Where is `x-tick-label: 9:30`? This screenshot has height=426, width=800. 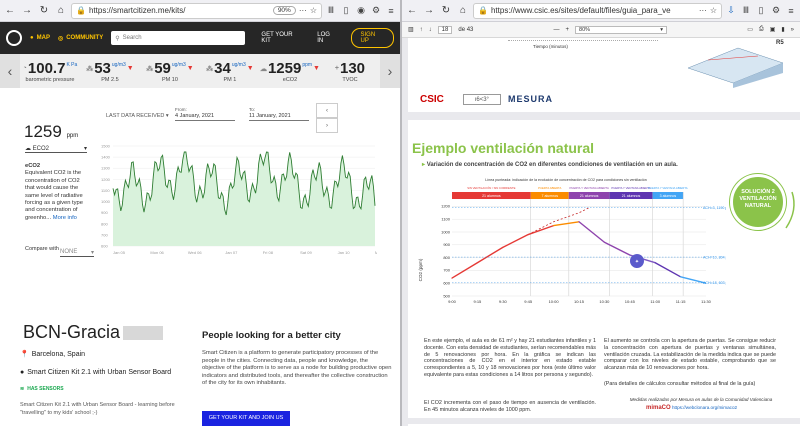 x-tick-label: 9:30 is located at coordinates (503, 301).